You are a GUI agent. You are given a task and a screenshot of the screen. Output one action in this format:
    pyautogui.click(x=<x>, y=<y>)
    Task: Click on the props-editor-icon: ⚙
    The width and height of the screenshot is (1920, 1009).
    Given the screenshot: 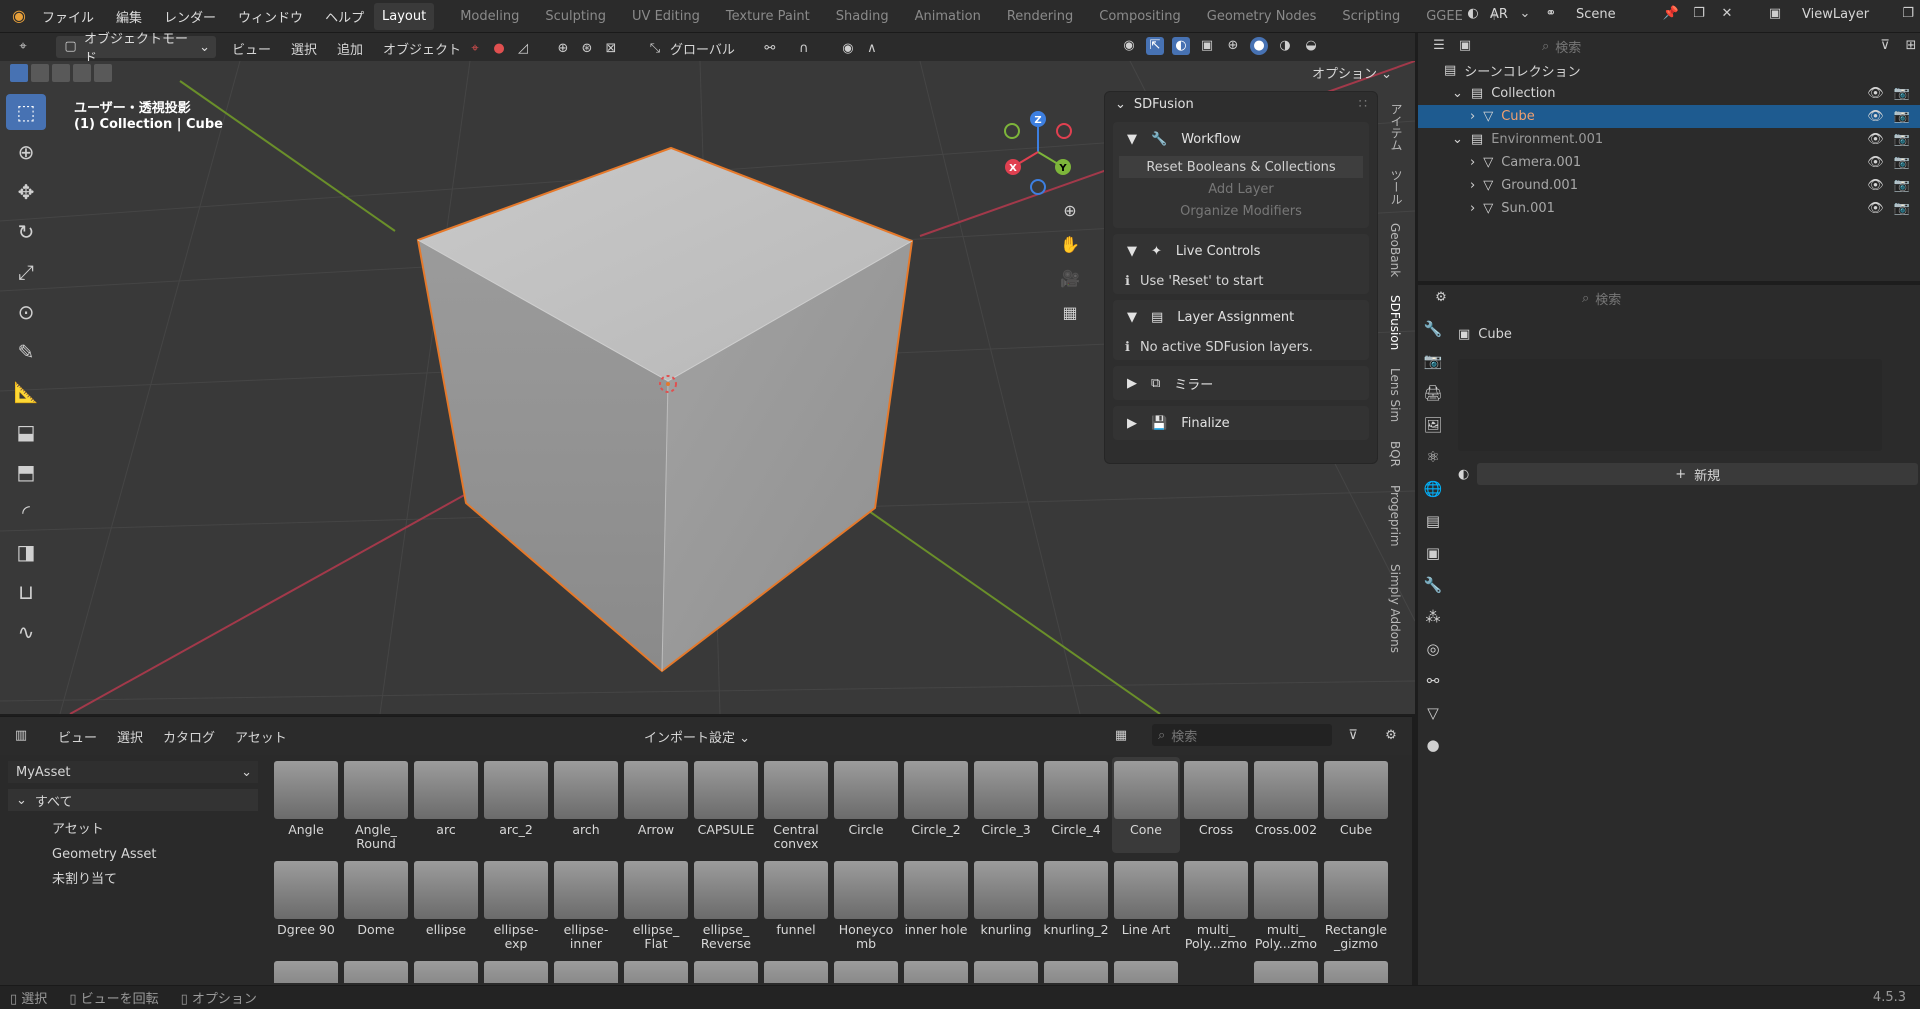 What is the action you would take?
    pyautogui.click(x=1441, y=298)
    